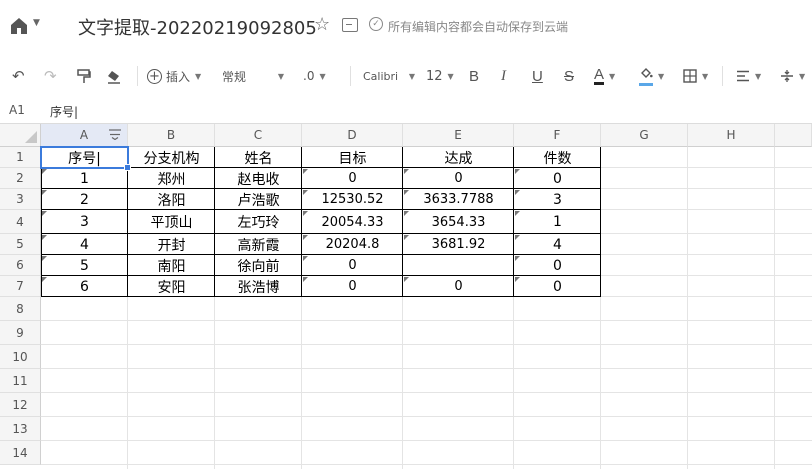 The width and height of the screenshot is (812, 469). Describe the element at coordinates (258, 286) in the screenshot. I see `table-cell: 张浩博` at that location.